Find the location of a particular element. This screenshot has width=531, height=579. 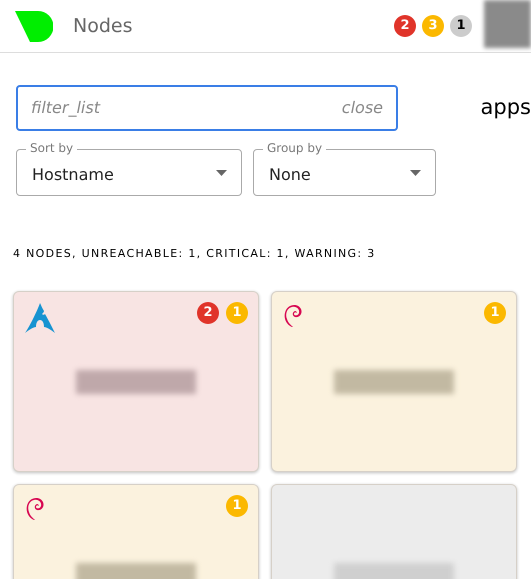

clear-button: close is located at coordinates (362, 108).